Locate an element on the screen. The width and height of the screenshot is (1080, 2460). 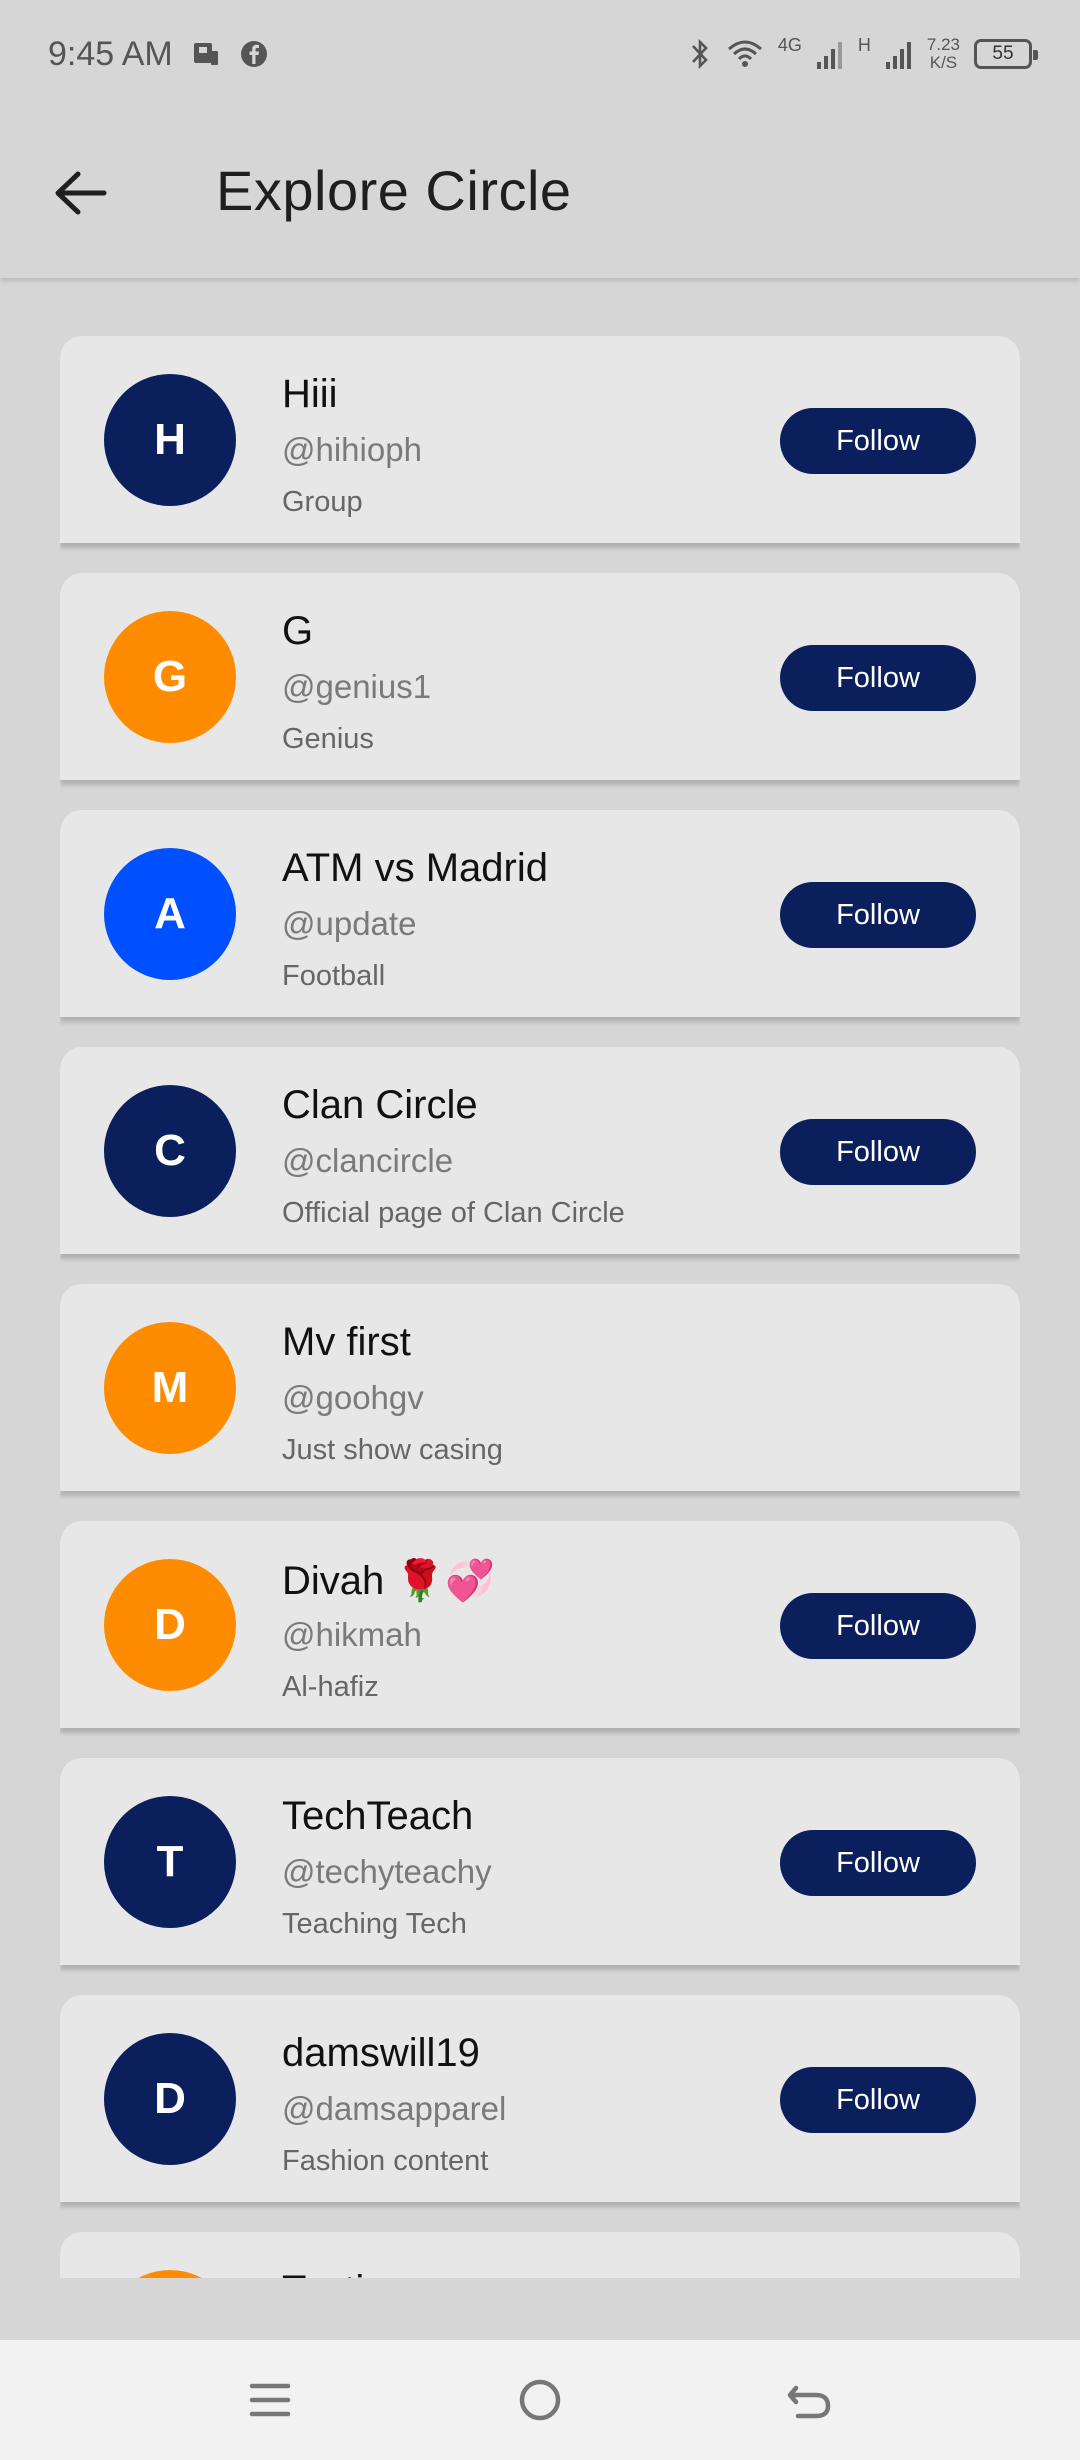
circle-name: Clan Circle is located at coordinates (380, 1105).